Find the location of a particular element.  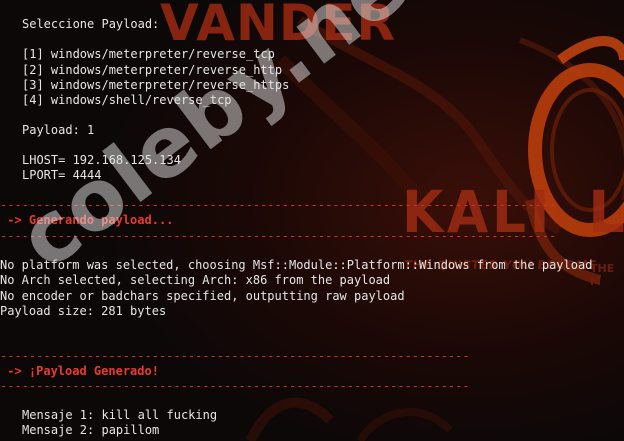

payload-menu-title: Seleccione Payload: is located at coordinates (91, 24).